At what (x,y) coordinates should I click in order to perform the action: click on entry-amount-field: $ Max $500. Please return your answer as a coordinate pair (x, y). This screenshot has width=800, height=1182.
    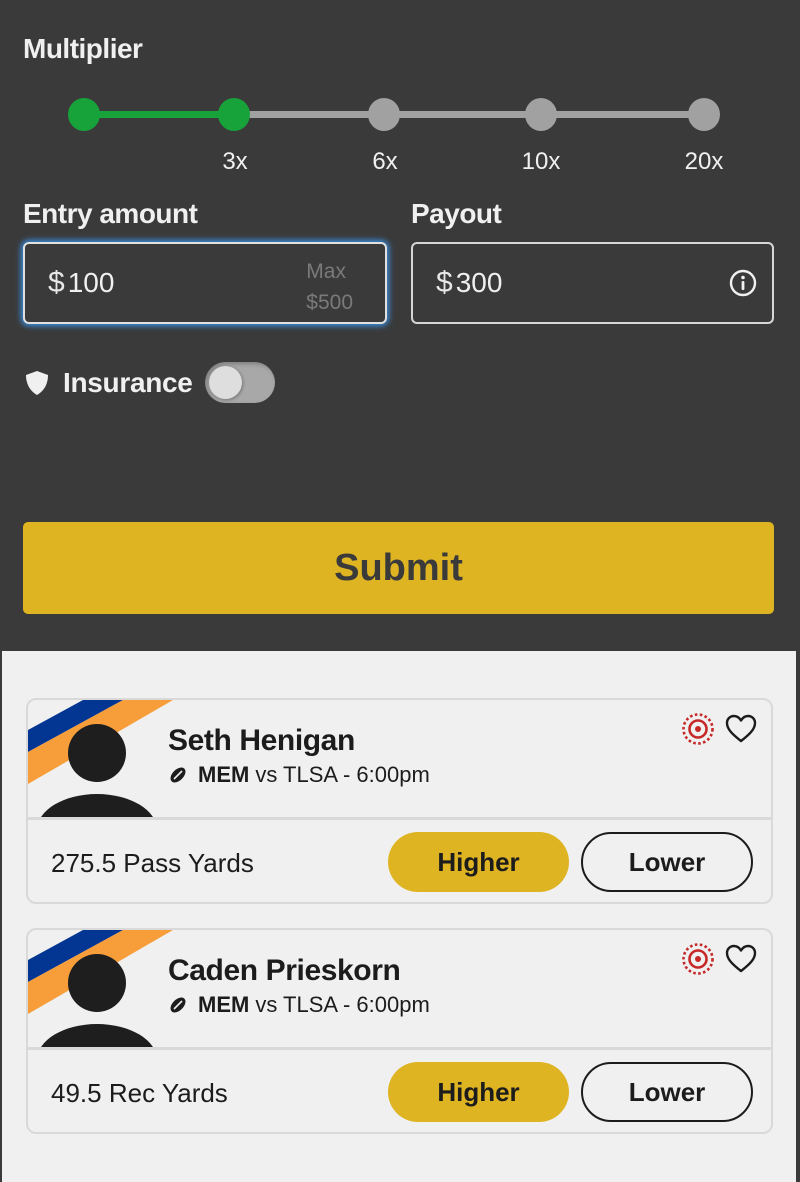
    Looking at the image, I should click on (205, 283).